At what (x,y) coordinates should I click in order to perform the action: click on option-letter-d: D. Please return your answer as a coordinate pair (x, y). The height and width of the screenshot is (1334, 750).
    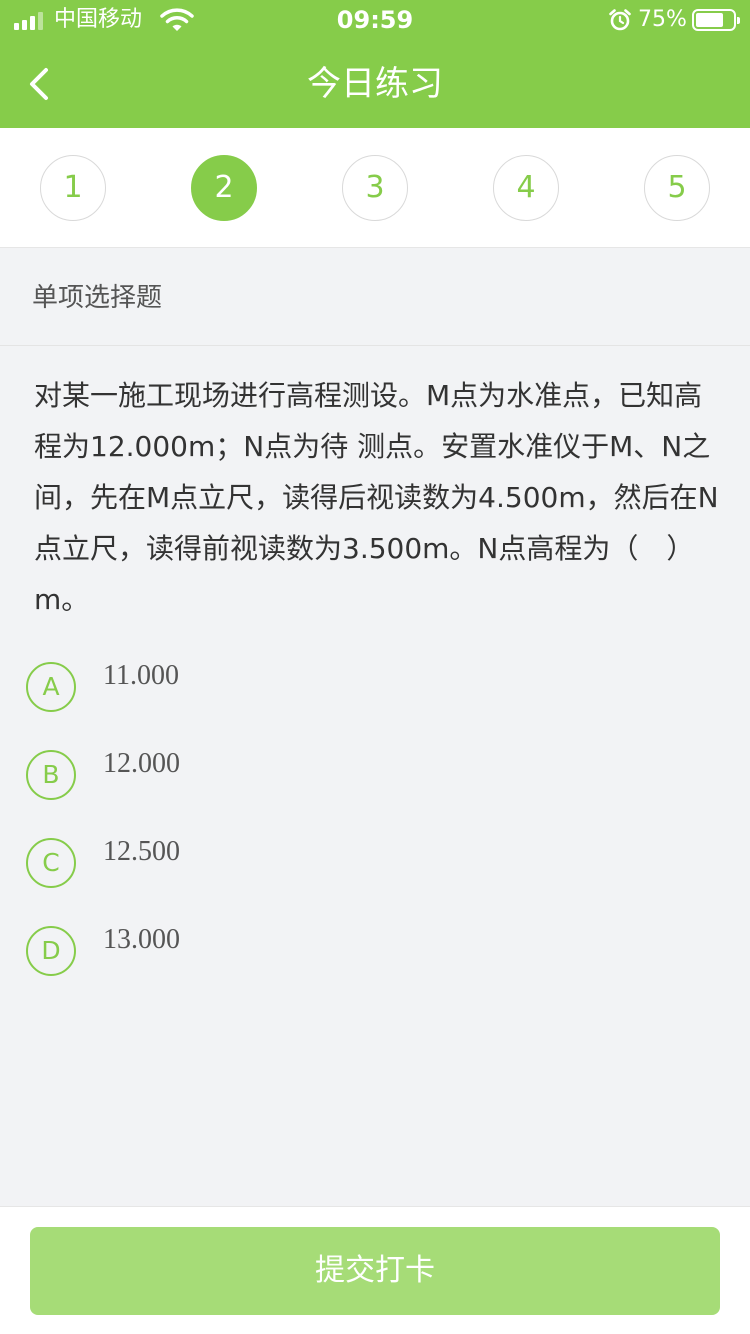
    Looking at the image, I should click on (51, 951).